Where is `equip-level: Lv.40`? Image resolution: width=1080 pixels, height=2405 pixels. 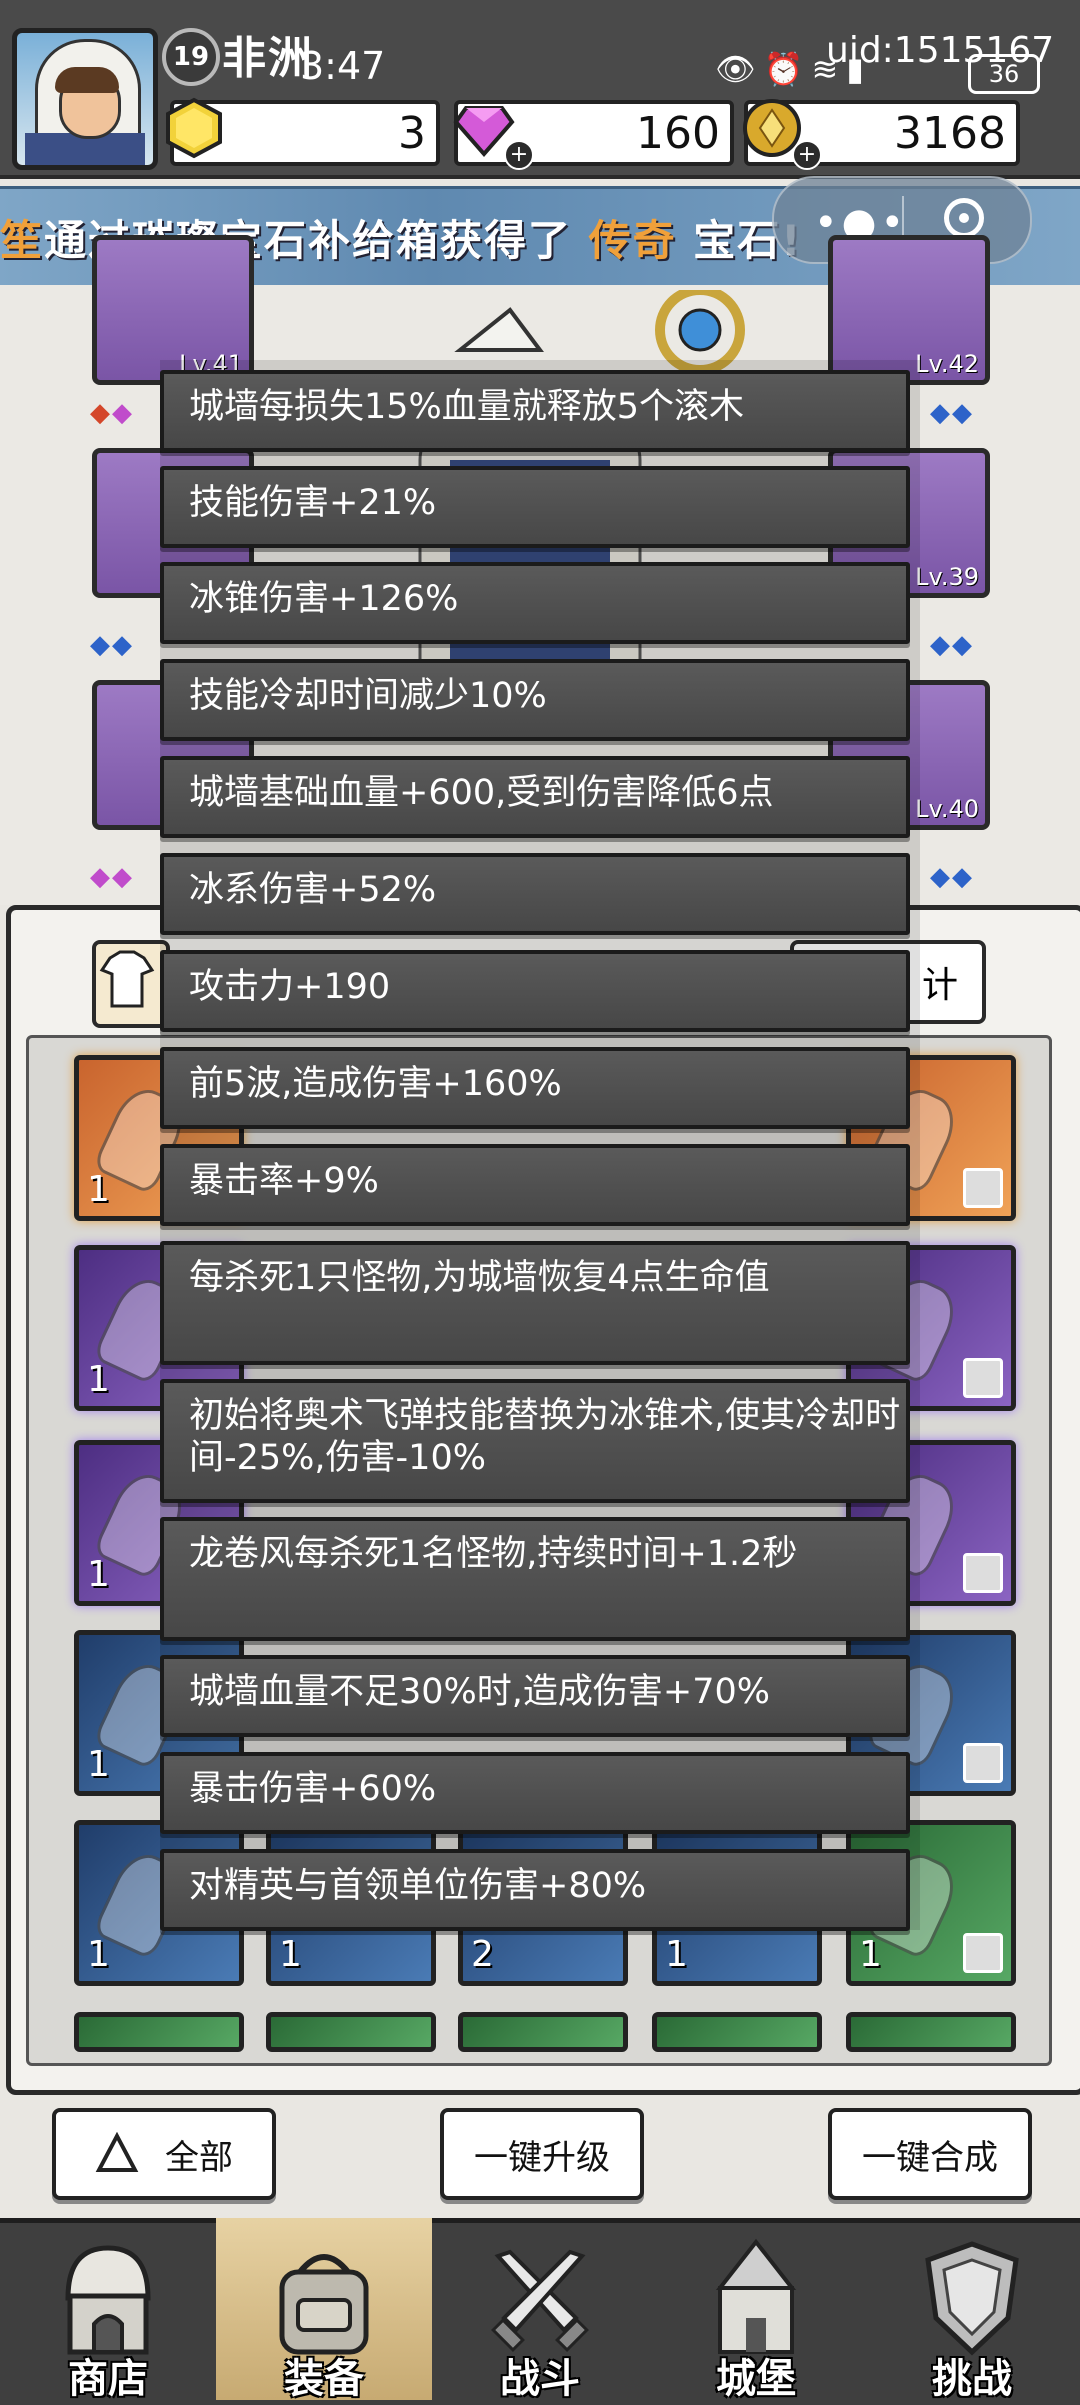
equip-level: Lv.40 is located at coordinates (947, 809).